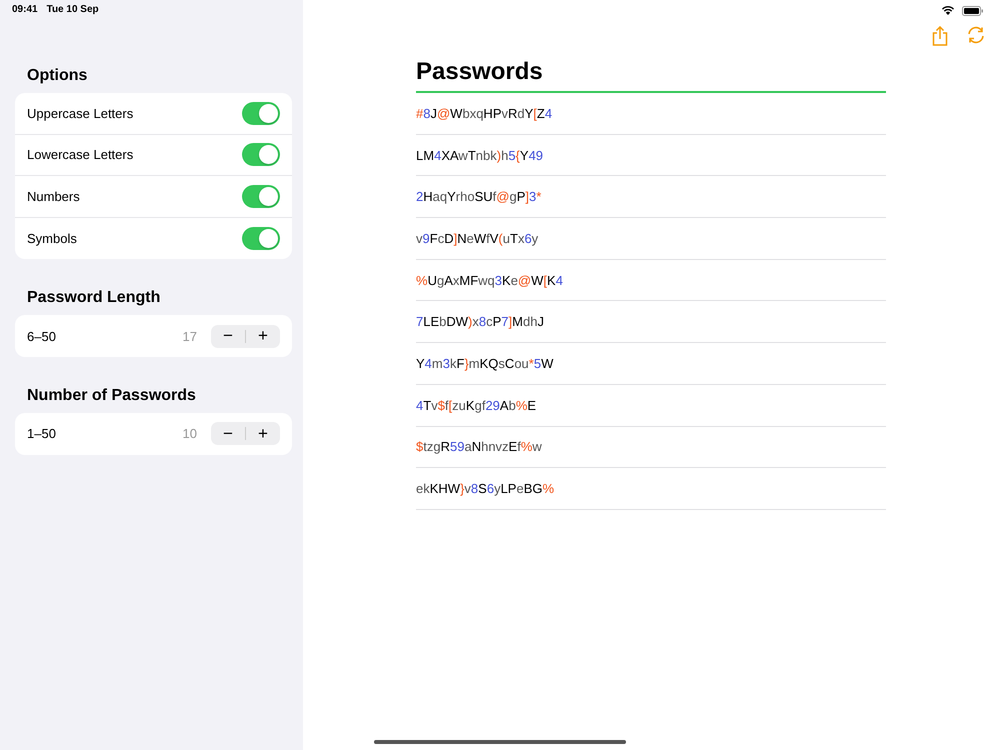 The height and width of the screenshot is (750, 1000). I want to click on page-title: Passwords, so click(651, 75).